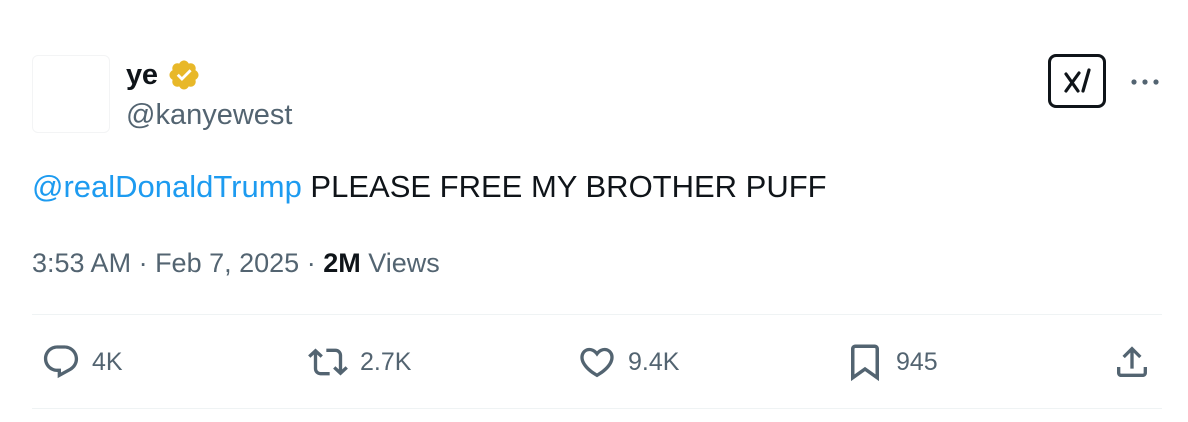  I want to click on repost-button: 2.7K, so click(358, 362).